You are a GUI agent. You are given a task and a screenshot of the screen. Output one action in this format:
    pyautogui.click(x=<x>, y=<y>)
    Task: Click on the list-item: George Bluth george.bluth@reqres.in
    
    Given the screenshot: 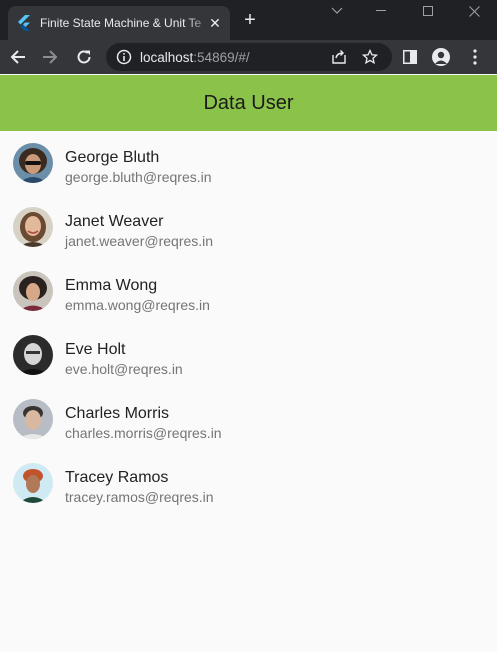 What is the action you would take?
    pyautogui.click(x=248, y=163)
    